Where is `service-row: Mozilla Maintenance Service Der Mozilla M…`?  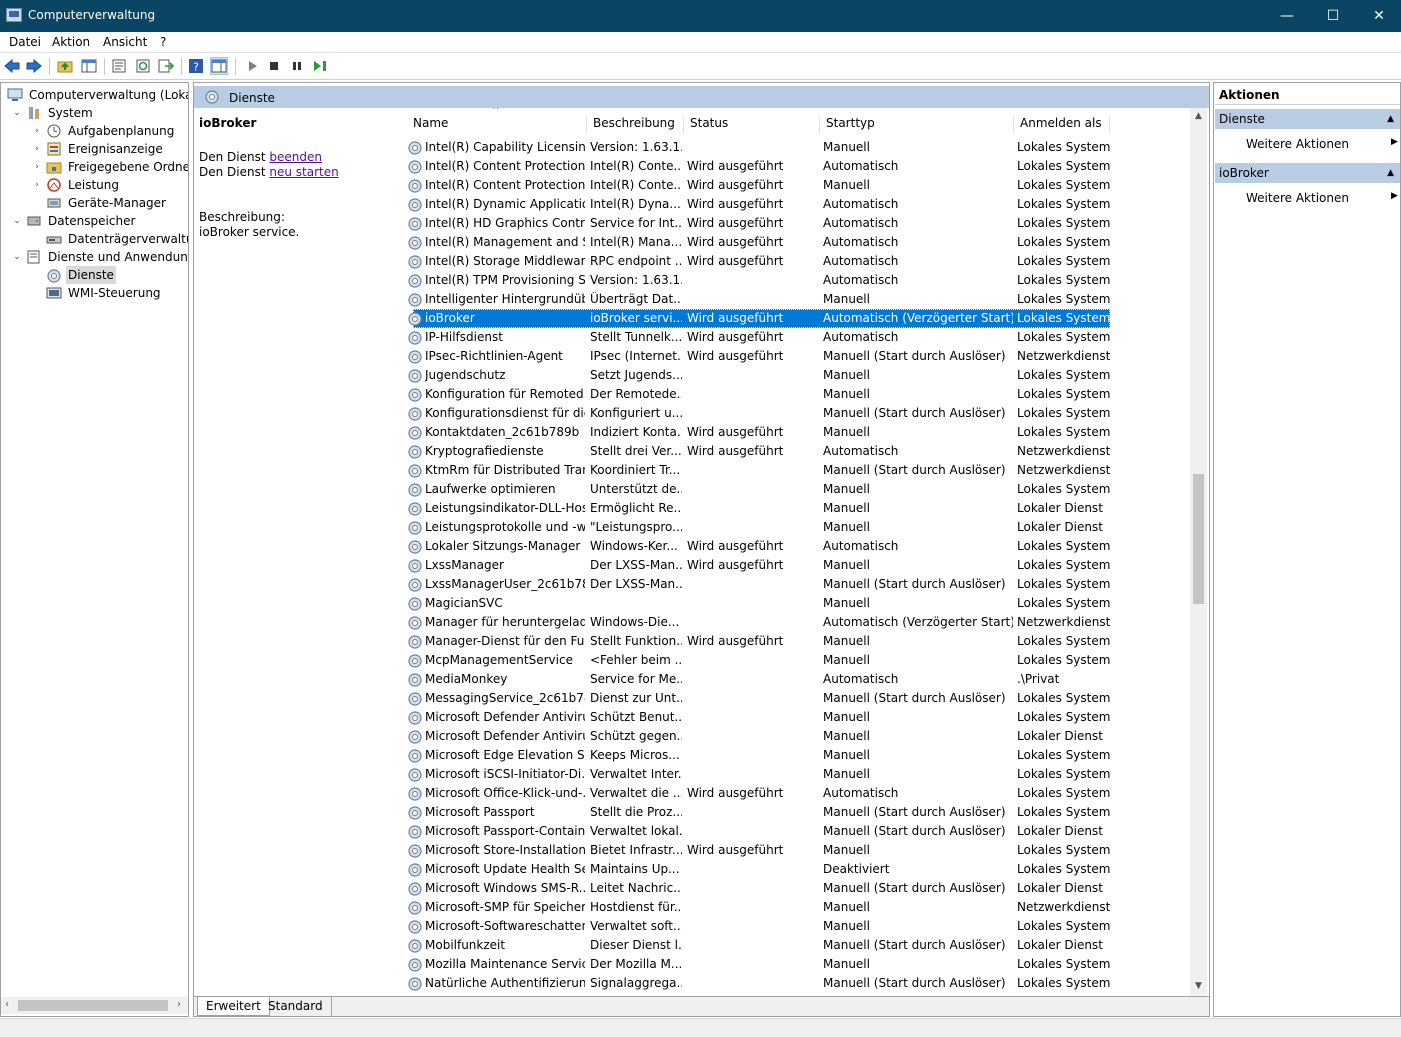 service-row: Mozilla Maintenance Service Der Mozilla M… is located at coordinates (793, 964).